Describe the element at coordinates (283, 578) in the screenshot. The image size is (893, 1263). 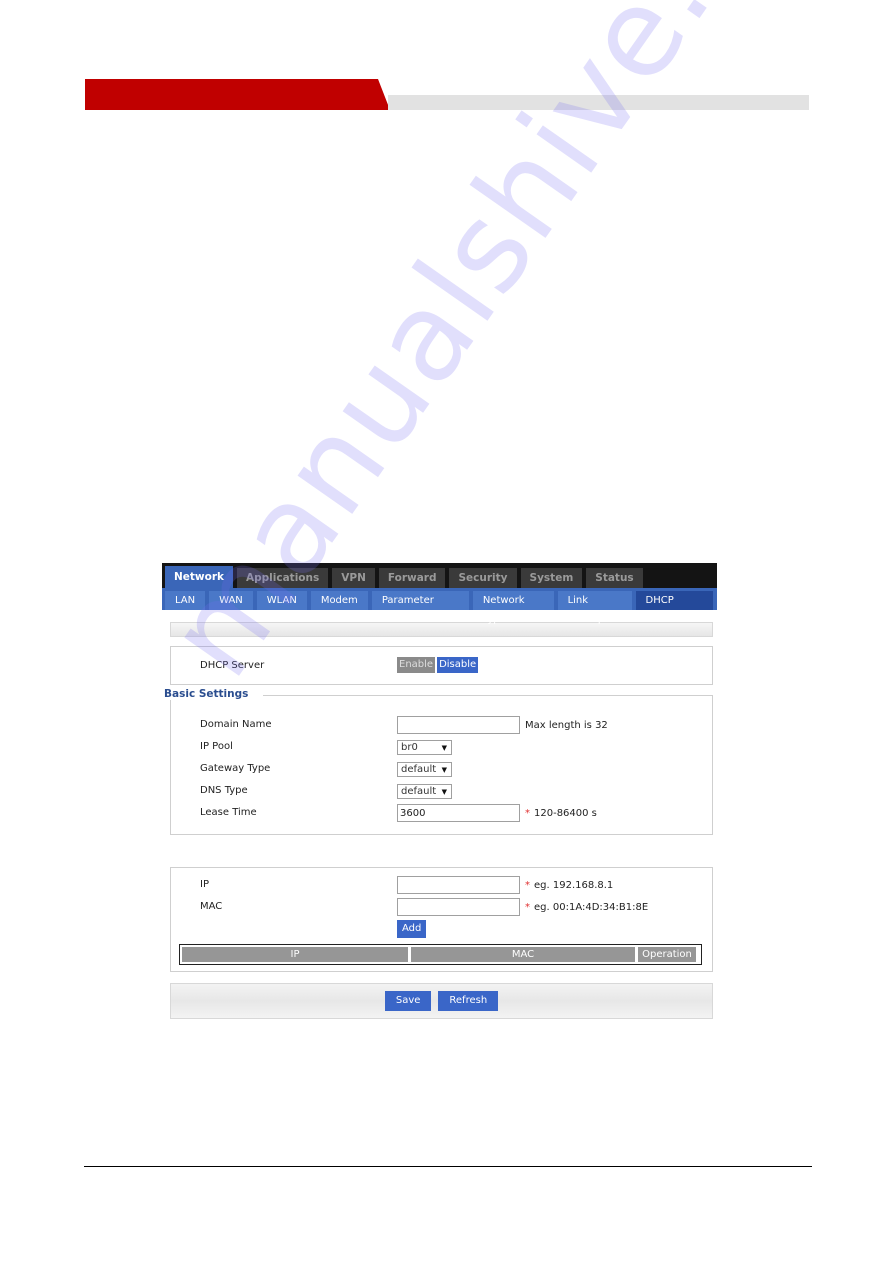
I see `tab-applications: Applications` at that location.